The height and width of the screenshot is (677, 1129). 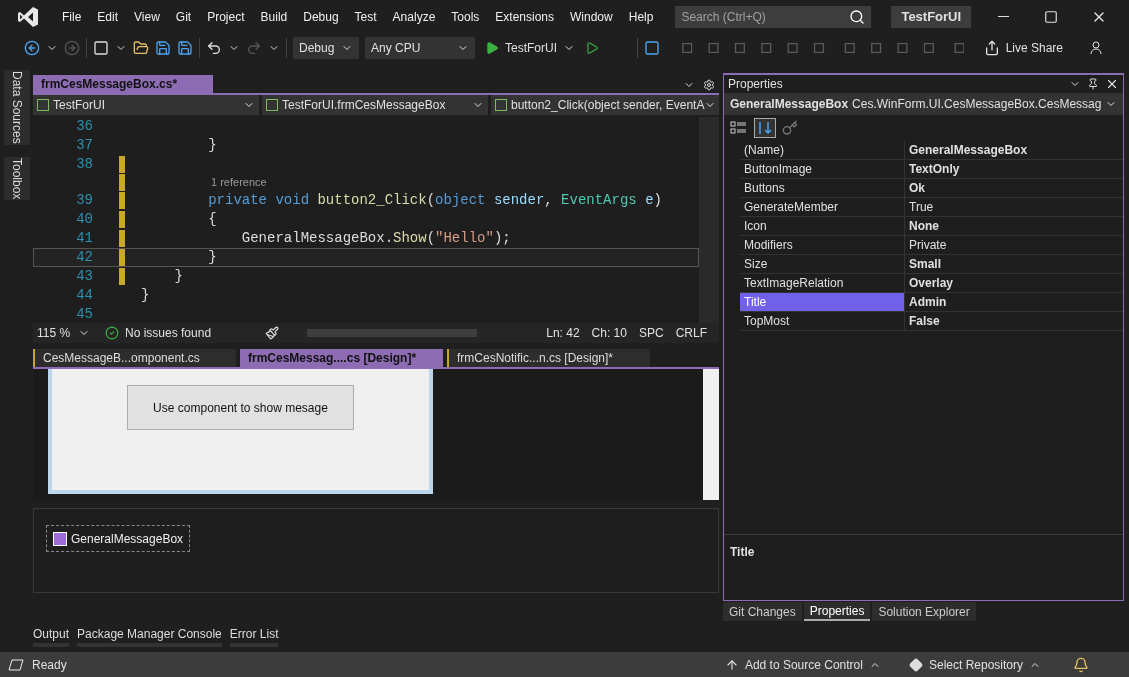 What do you see at coordinates (651, 333) in the screenshot?
I see `whitespace-indicator: SPC` at bounding box center [651, 333].